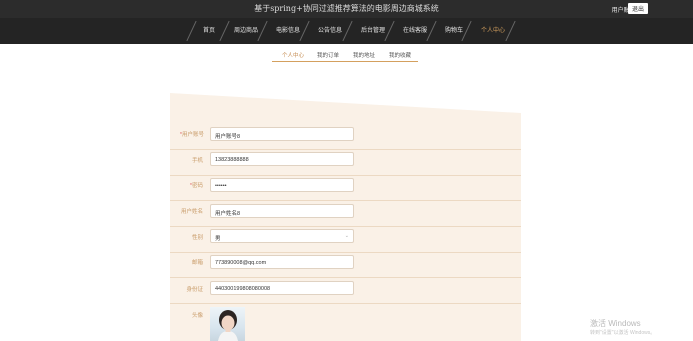 The height and width of the screenshot is (341, 693). I want to click on subtab-favorites: 我的收藏, so click(400, 55).